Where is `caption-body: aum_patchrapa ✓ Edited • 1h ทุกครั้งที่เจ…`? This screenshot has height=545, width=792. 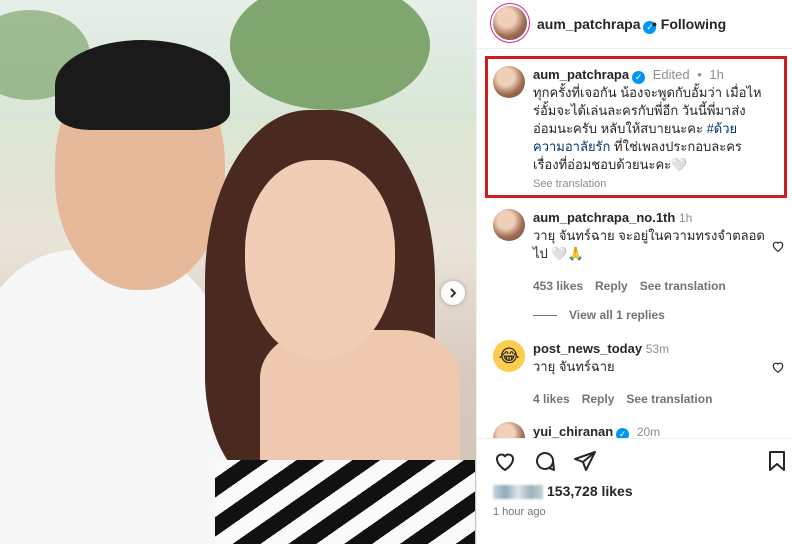 caption-body: aum_patchrapa ✓ Edited • 1h ทุกครั้งที่เจ… is located at coordinates (651, 129).